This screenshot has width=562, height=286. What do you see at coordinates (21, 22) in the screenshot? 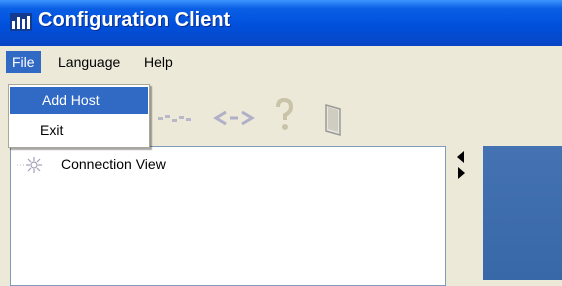
I see `app-icon` at bounding box center [21, 22].